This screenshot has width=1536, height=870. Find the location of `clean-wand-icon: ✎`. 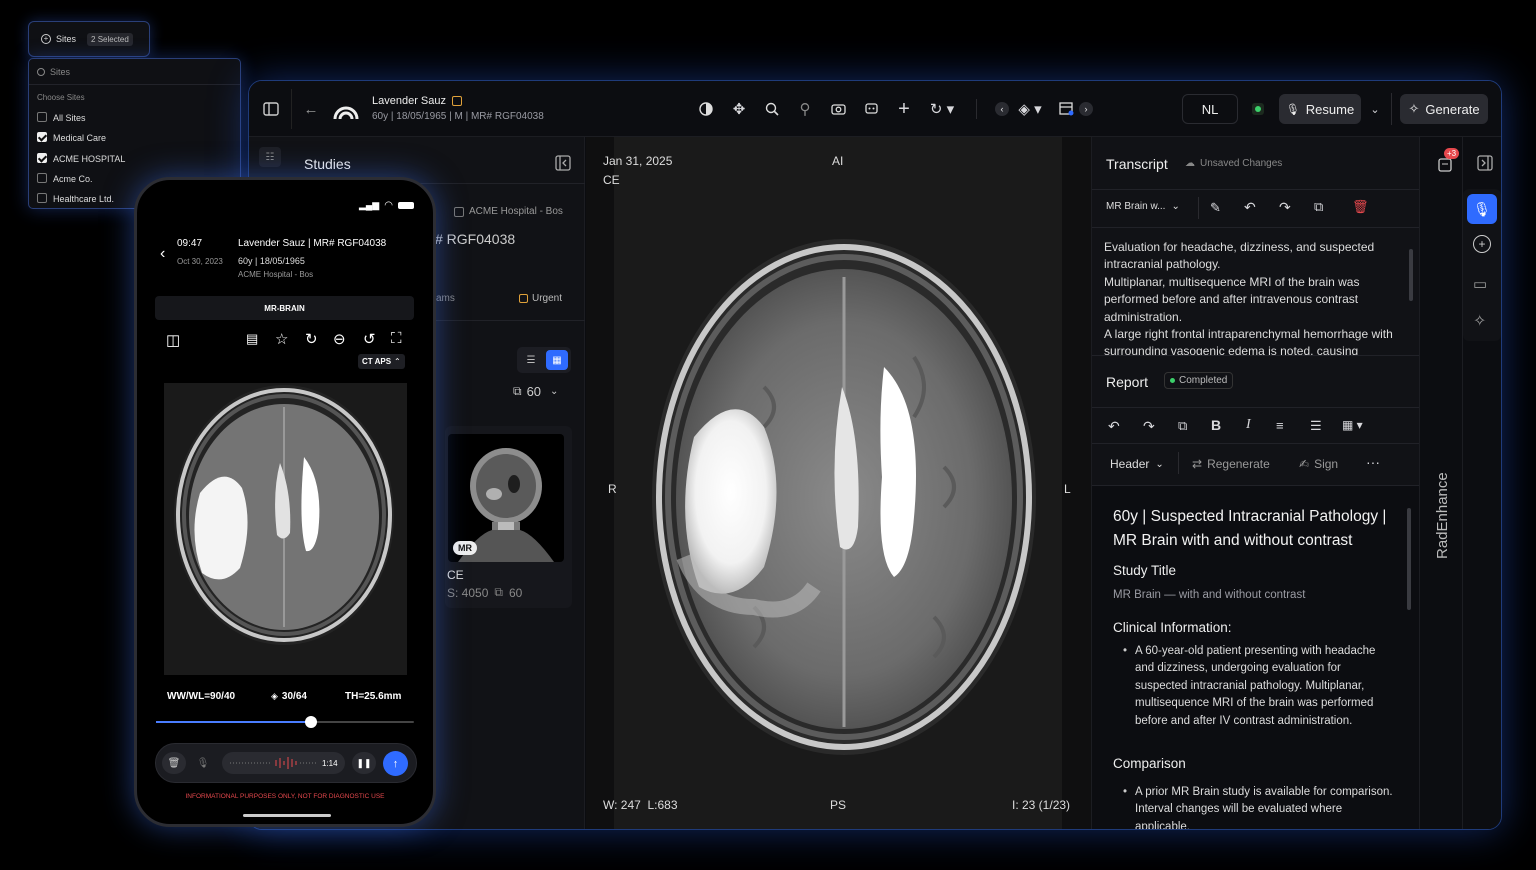

clean-wand-icon: ✎ is located at coordinates (1215, 208).